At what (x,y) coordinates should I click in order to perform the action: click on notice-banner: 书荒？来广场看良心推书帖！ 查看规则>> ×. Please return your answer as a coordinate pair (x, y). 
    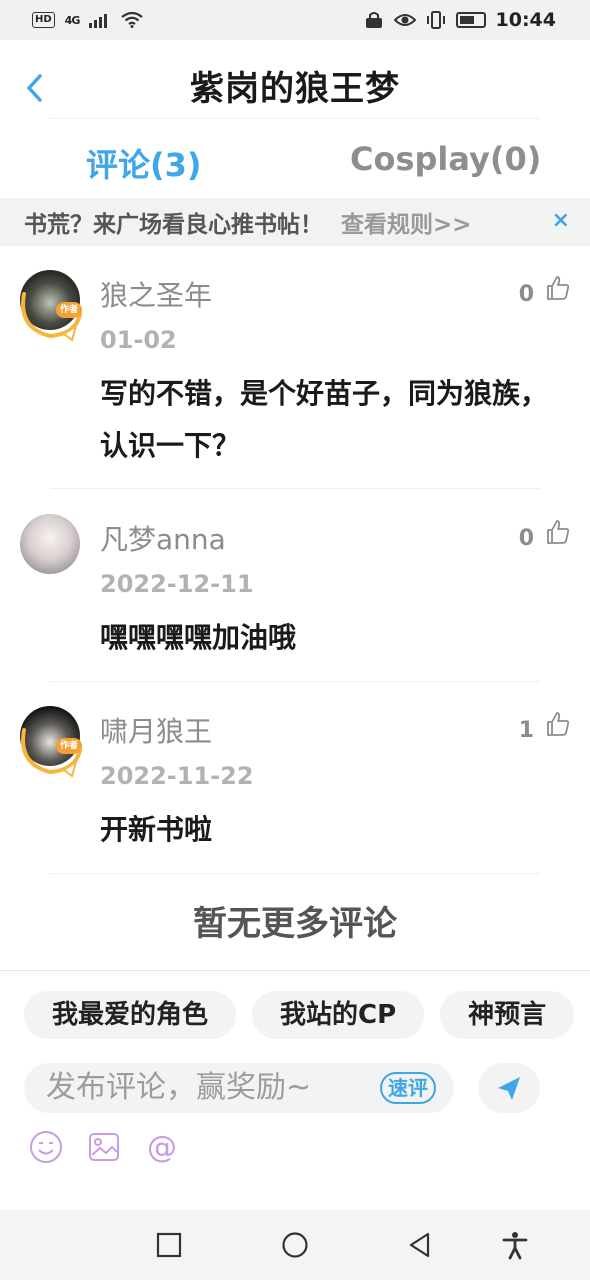
    Looking at the image, I should click on (295, 222).